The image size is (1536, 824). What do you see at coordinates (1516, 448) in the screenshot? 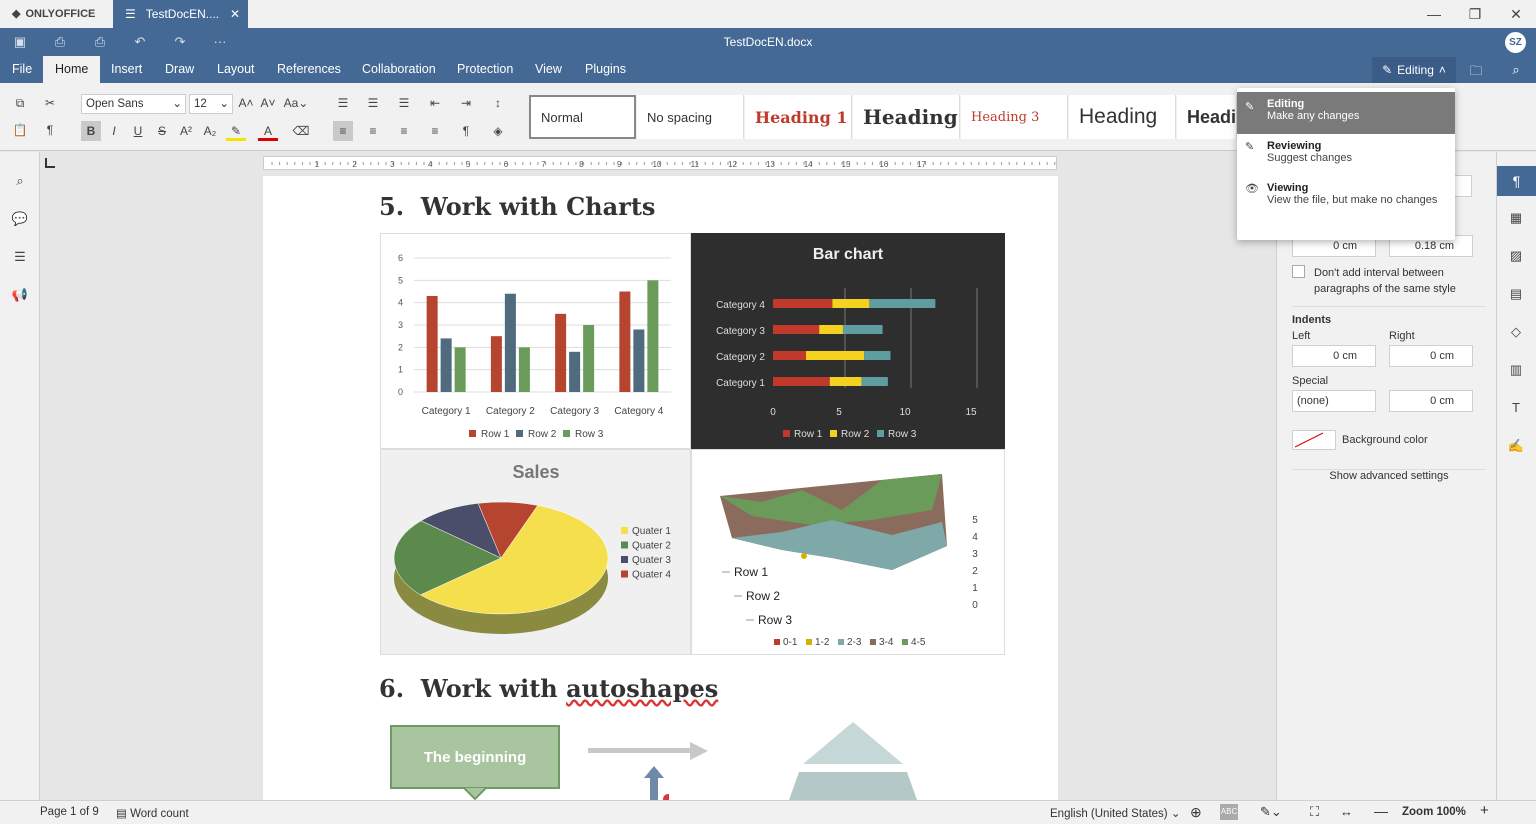
I see `signature-icon: ✍` at bounding box center [1516, 448].